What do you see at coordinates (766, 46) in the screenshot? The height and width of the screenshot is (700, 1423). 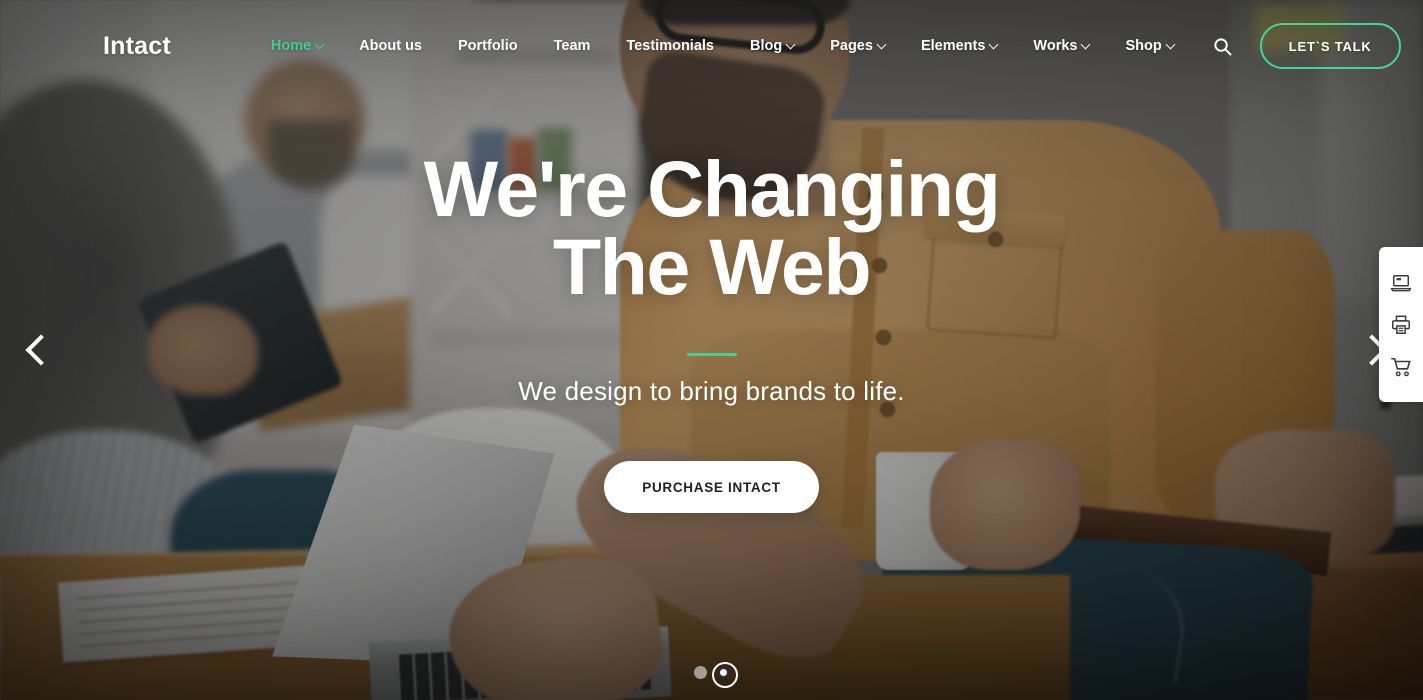 I see `nav-label: Blog` at bounding box center [766, 46].